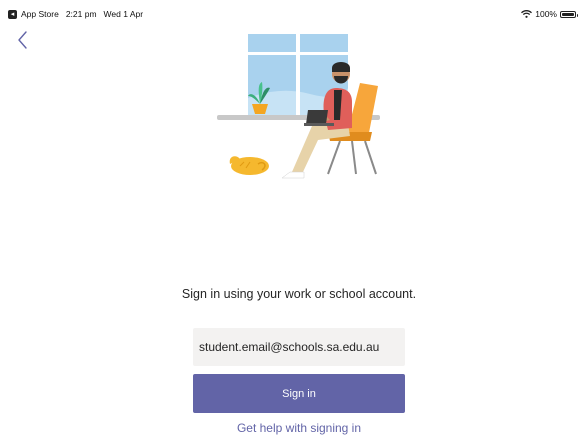 Image resolution: width=584 pixels, height=437 pixels. What do you see at coordinates (569, 14) in the screenshot?
I see `battery-icon` at bounding box center [569, 14].